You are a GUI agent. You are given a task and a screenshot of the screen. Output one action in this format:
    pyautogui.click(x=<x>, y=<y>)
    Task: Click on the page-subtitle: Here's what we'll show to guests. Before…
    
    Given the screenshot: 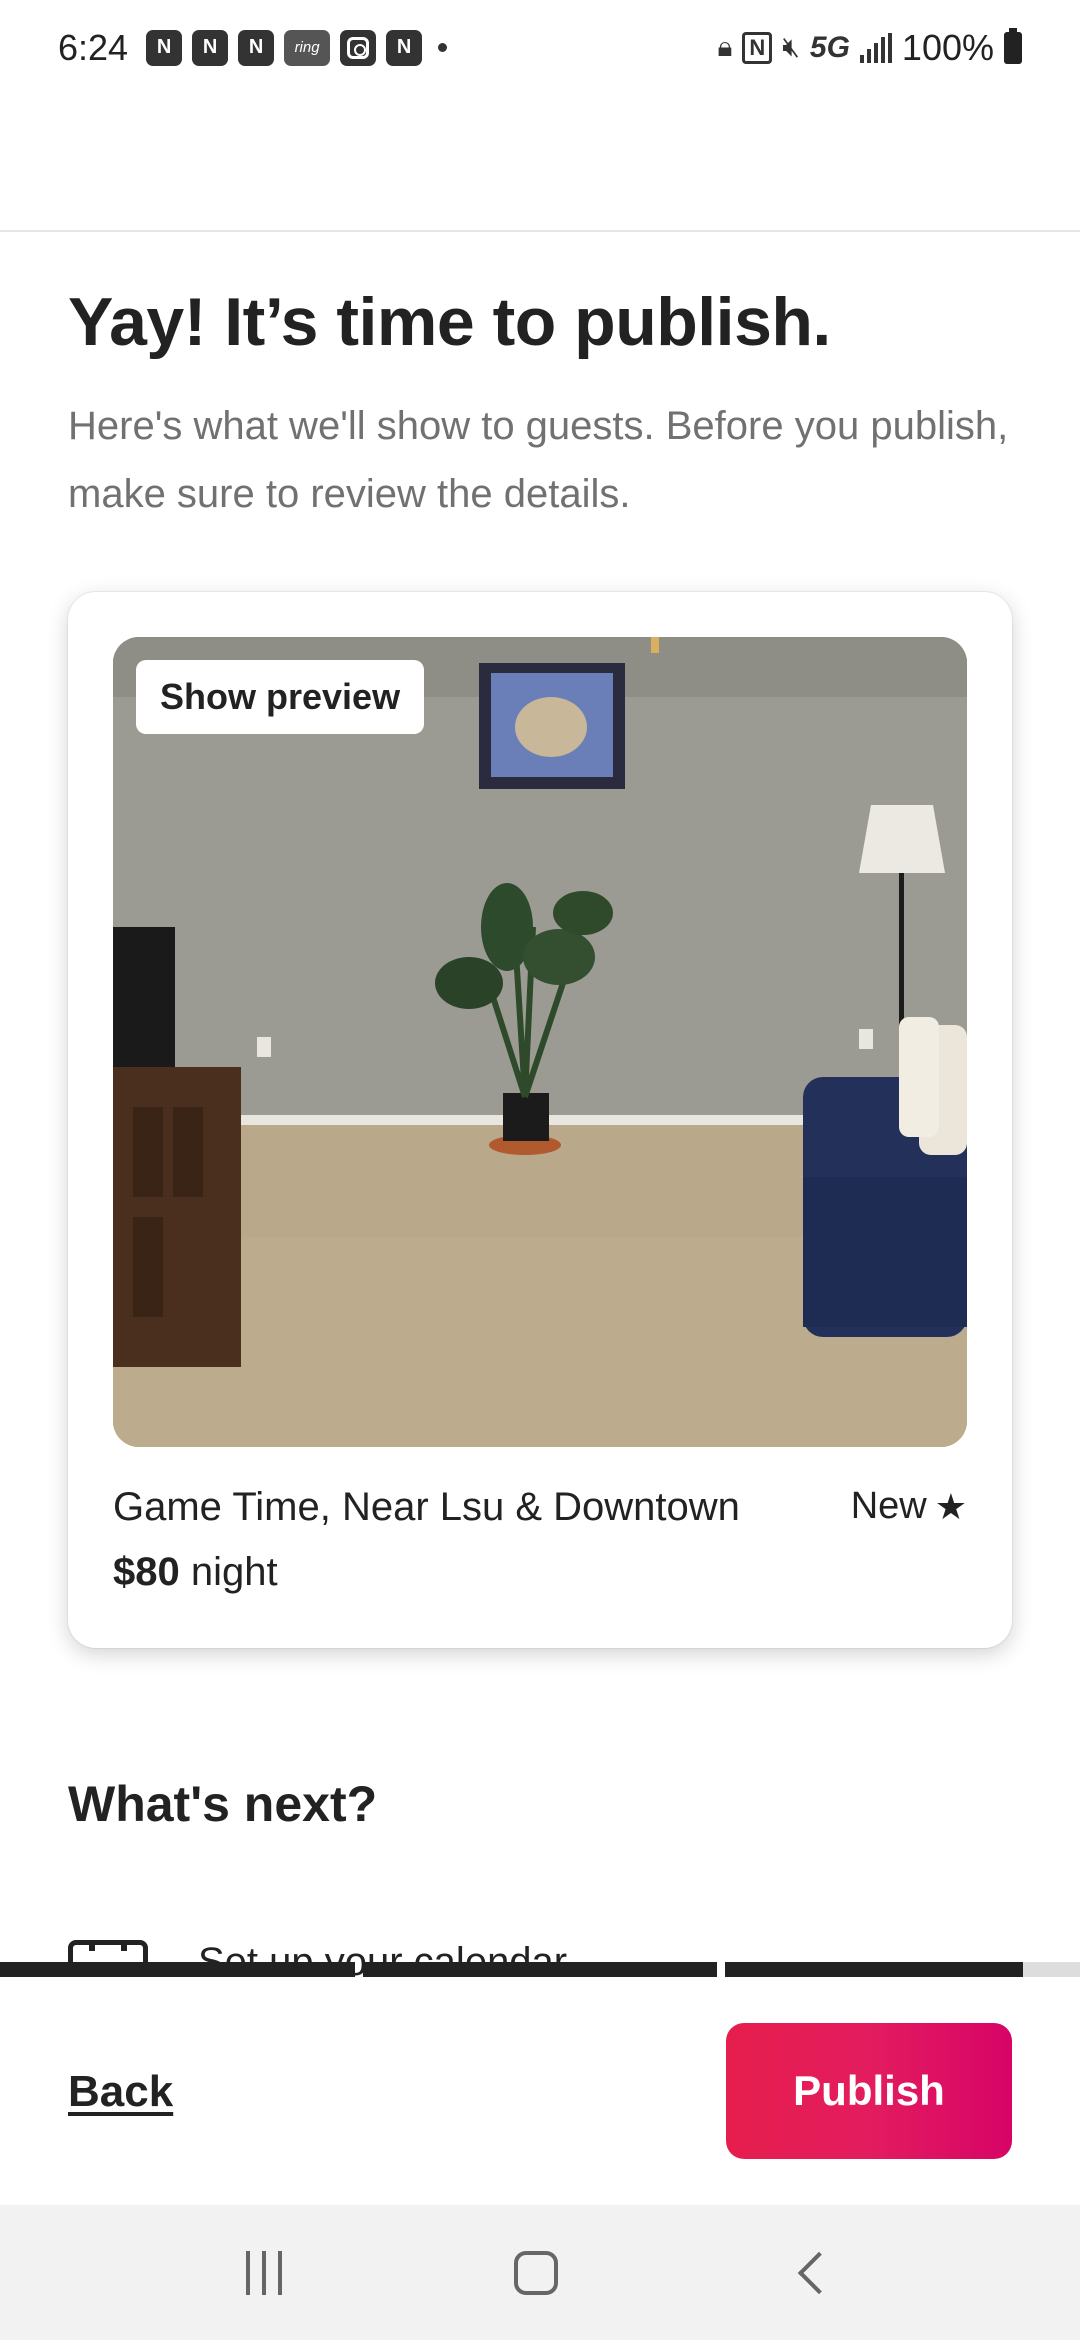 What is the action you would take?
    pyautogui.click(x=538, y=460)
    